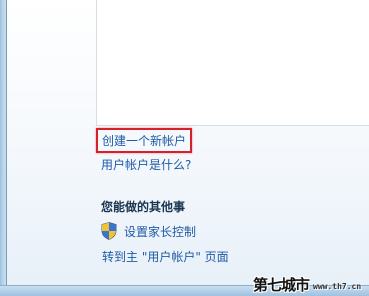 The image size is (369, 296). What do you see at coordinates (143, 207) in the screenshot?
I see `section-title: 您能做的其他事` at bounding box center [143, 207].